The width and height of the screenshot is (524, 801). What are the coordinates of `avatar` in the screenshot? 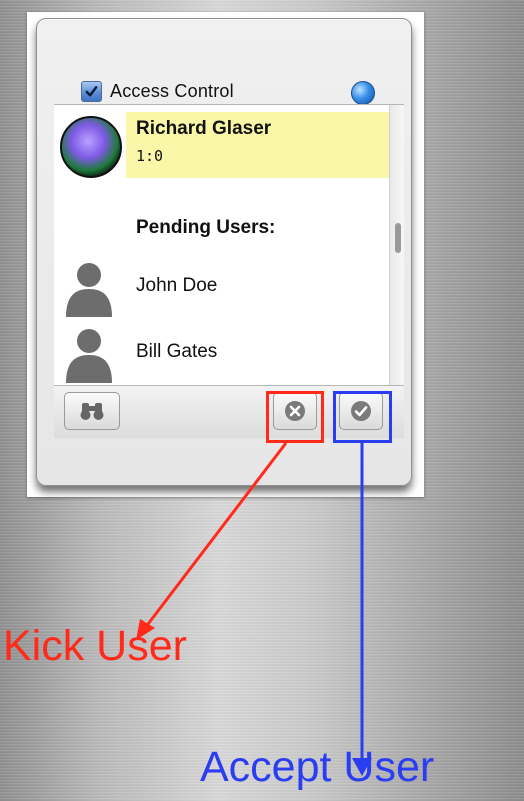 It's located at (91, 147).